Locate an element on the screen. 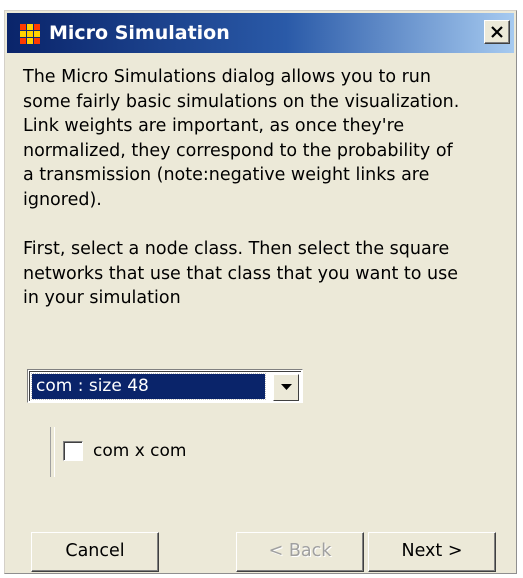 The width and height of the screenshot is (523, 578). chevron-down-icon is located at coordinates (286, 387).